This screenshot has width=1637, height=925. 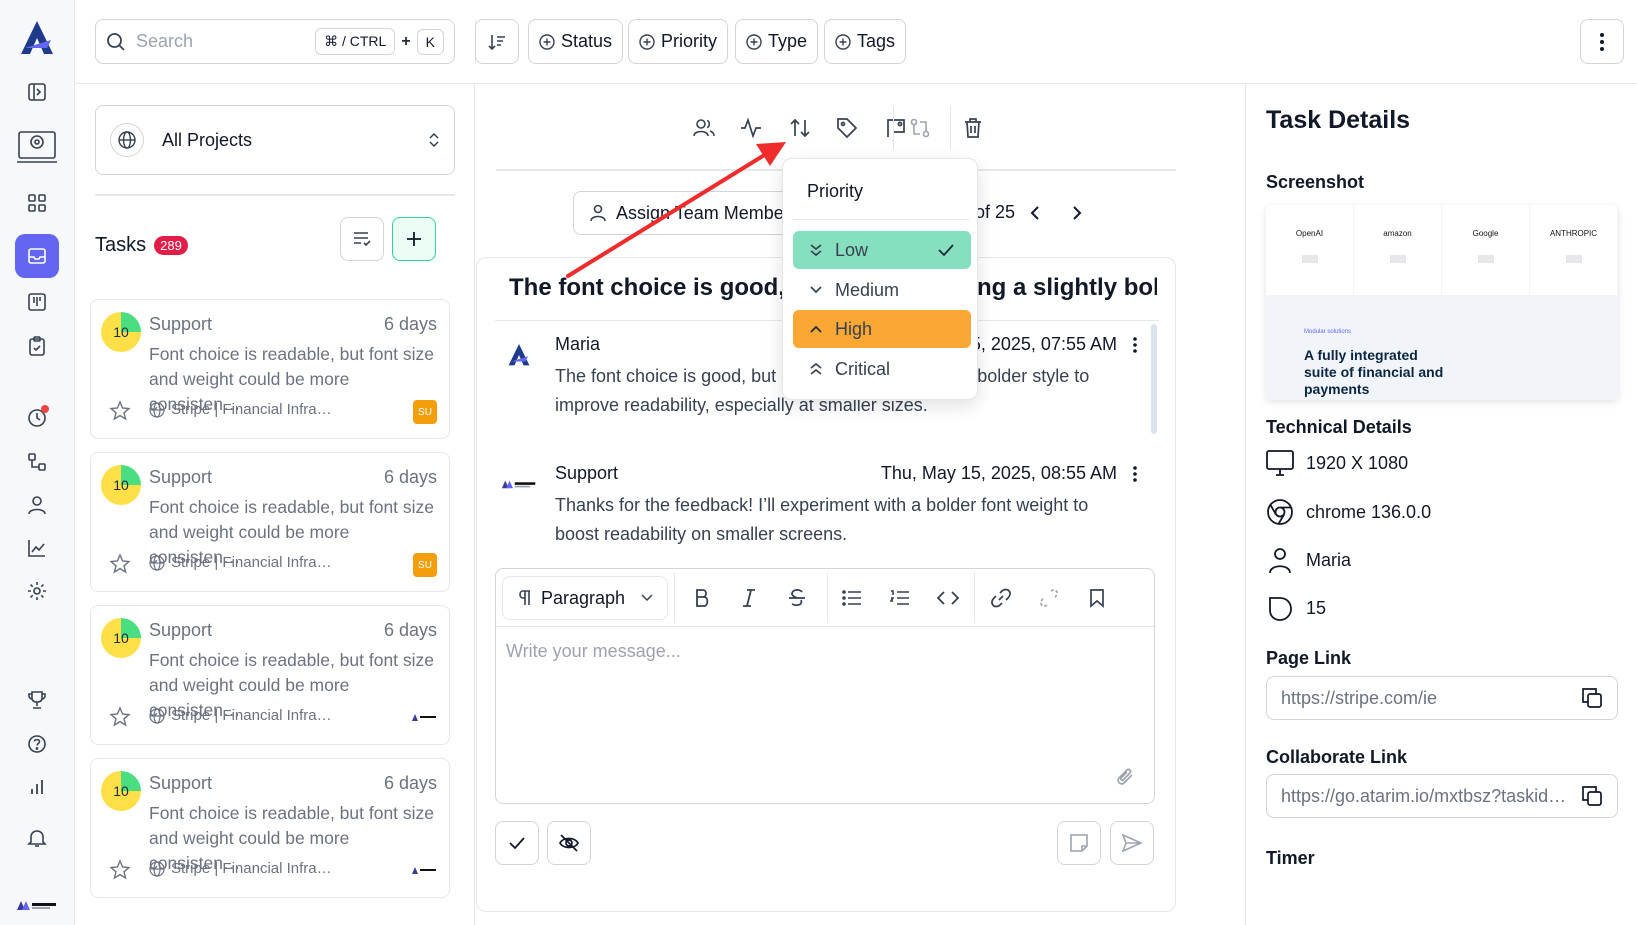 What do you see at coordinates (882, 369) in the screenshot?
I see `priority-option-critical: Critical` at bounding box center [882, 369].